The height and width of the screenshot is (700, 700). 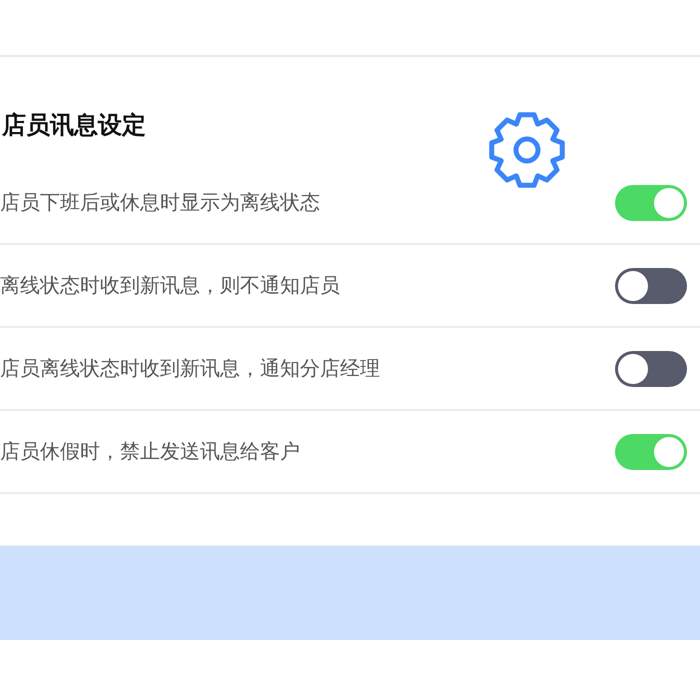 What do you see at coordinates (170, 285) in the screenshot?
I see `setting-label: 离线状态时收到新讯息，则不通知店员` at bounding box center [170, 285].